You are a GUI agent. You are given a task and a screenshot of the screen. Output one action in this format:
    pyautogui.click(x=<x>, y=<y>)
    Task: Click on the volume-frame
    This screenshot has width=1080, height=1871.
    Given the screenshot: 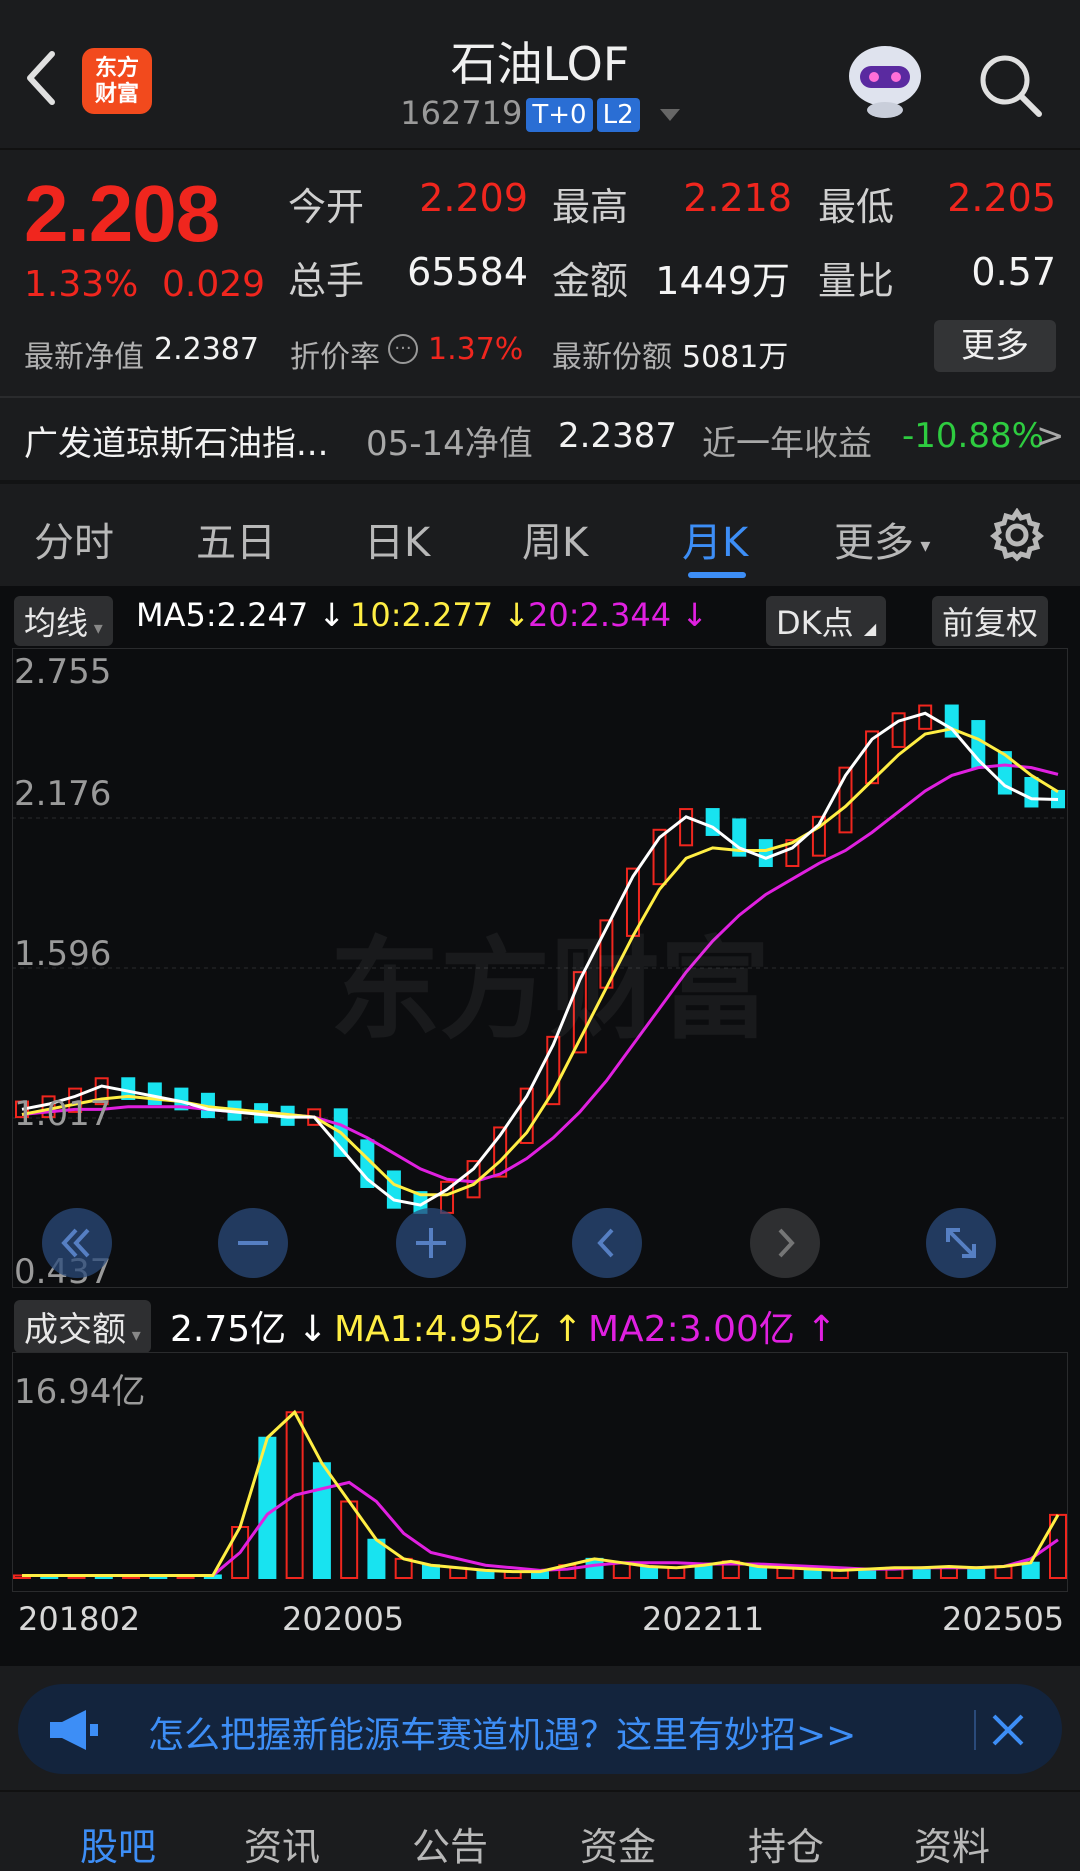 What is the action you would take?
    pyautogui.click(x=540, y=1472)
    